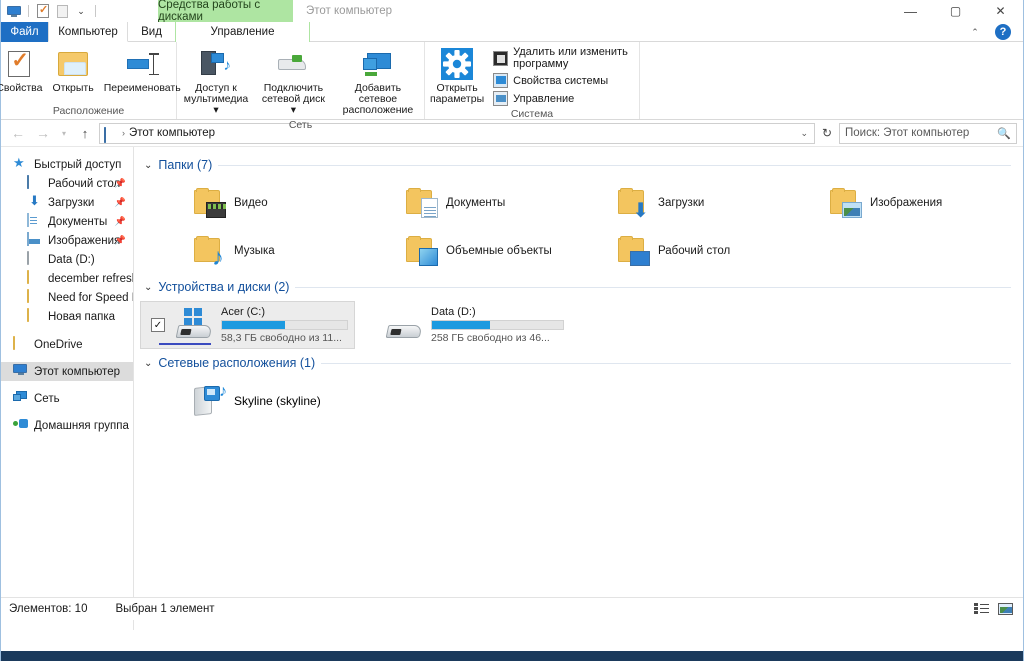 The width and height of the screenshot is (1024, 661). I want to click on ribbon-button-properties: Свойства, so click(23, 71).